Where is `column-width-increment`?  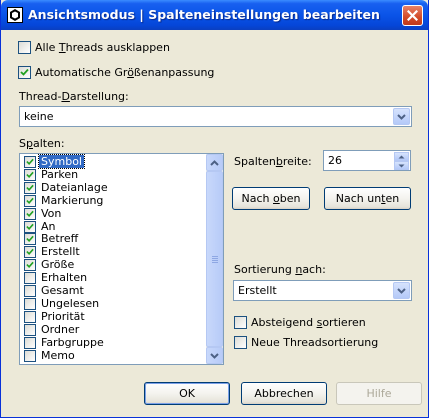 column-width-increment is located at coordinates (401, 156).